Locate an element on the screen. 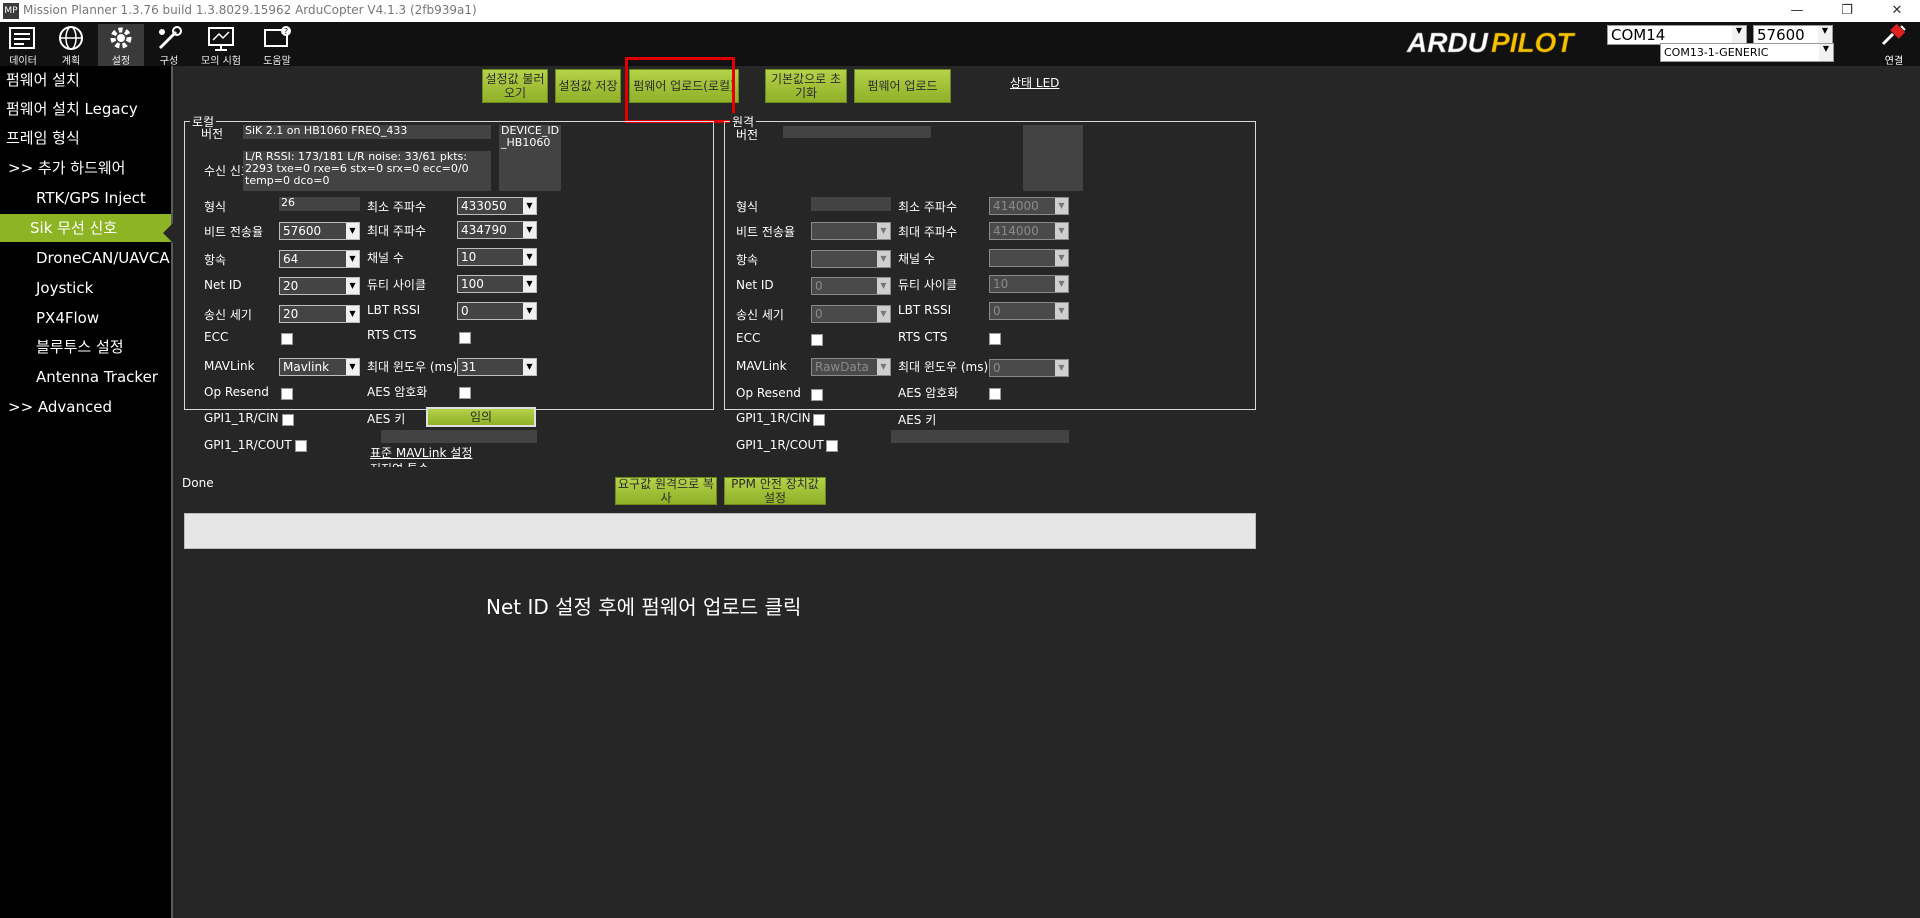 The width and height of the screenshot is (1920, 918). local-txpower-value: 20 is located at coordinates (291, 314).